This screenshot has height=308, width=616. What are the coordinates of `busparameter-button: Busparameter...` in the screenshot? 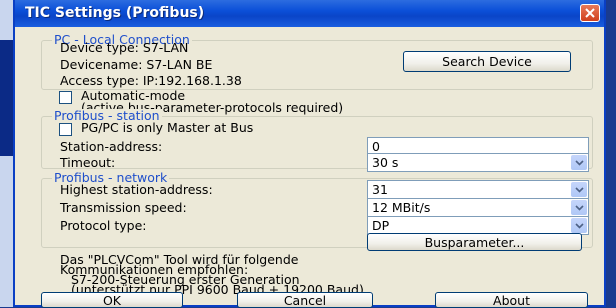 It's located at (474, 242).